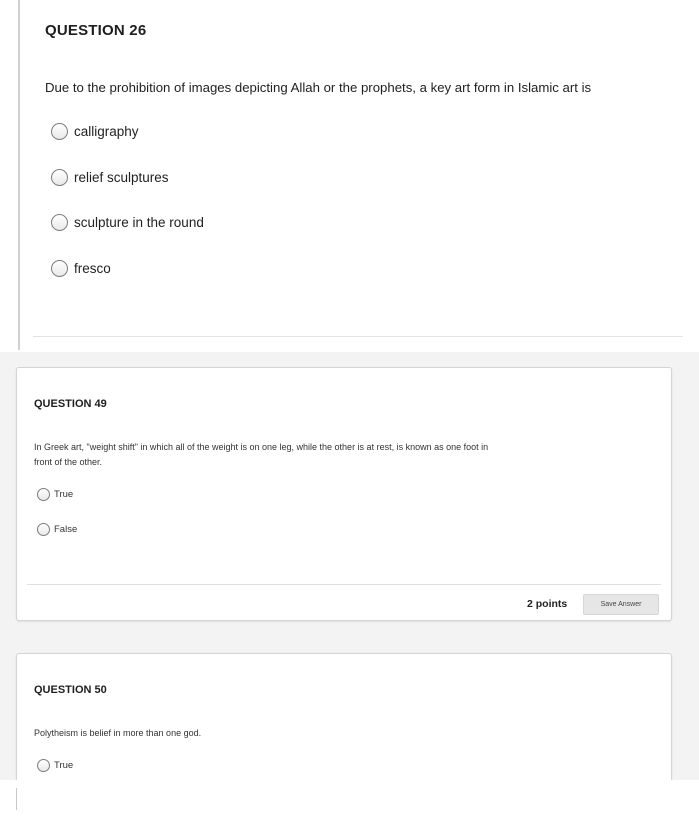 The width and height of the screenshot is (699, 838). Describe the element at coordinates (621, 604) in the screenshot. I see `save-answer-button: Save Answer` at that location.